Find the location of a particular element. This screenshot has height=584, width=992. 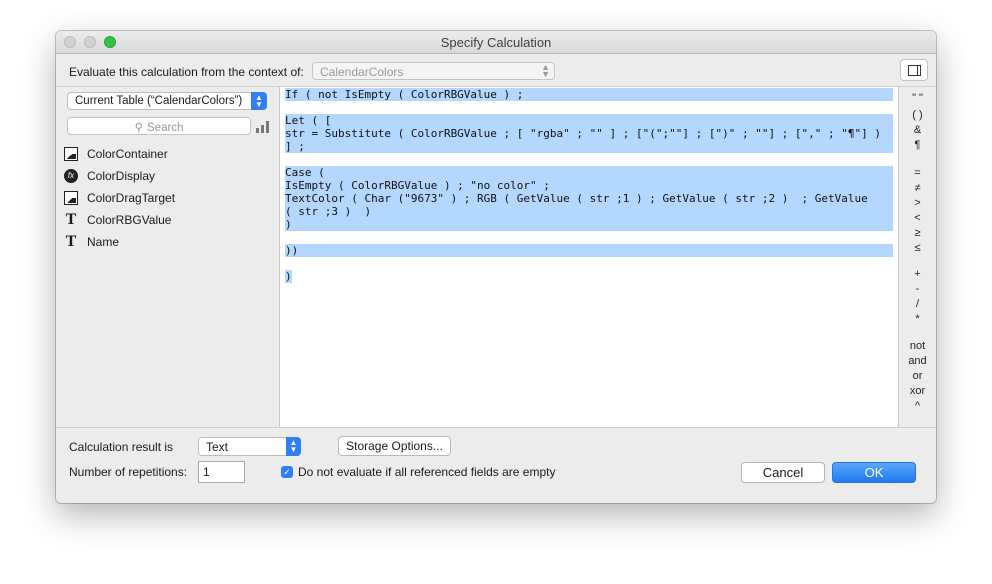

field-item-colorcontainer: ColorContainer is located at coordinates (169, 155).